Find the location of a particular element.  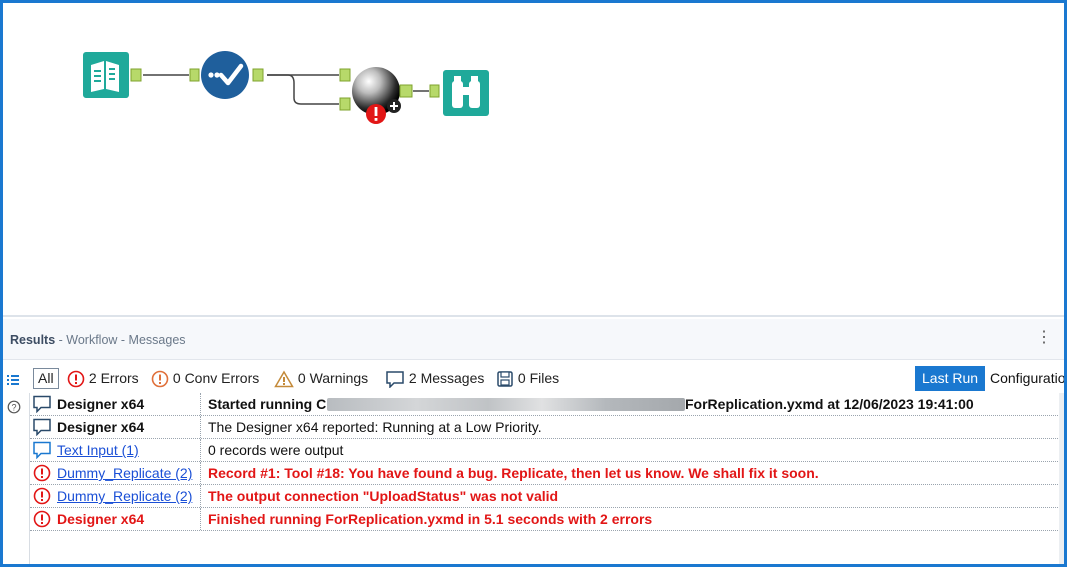

results-header: Results - Workflow - Messages ⋮ is located at coordinates (533, 339).